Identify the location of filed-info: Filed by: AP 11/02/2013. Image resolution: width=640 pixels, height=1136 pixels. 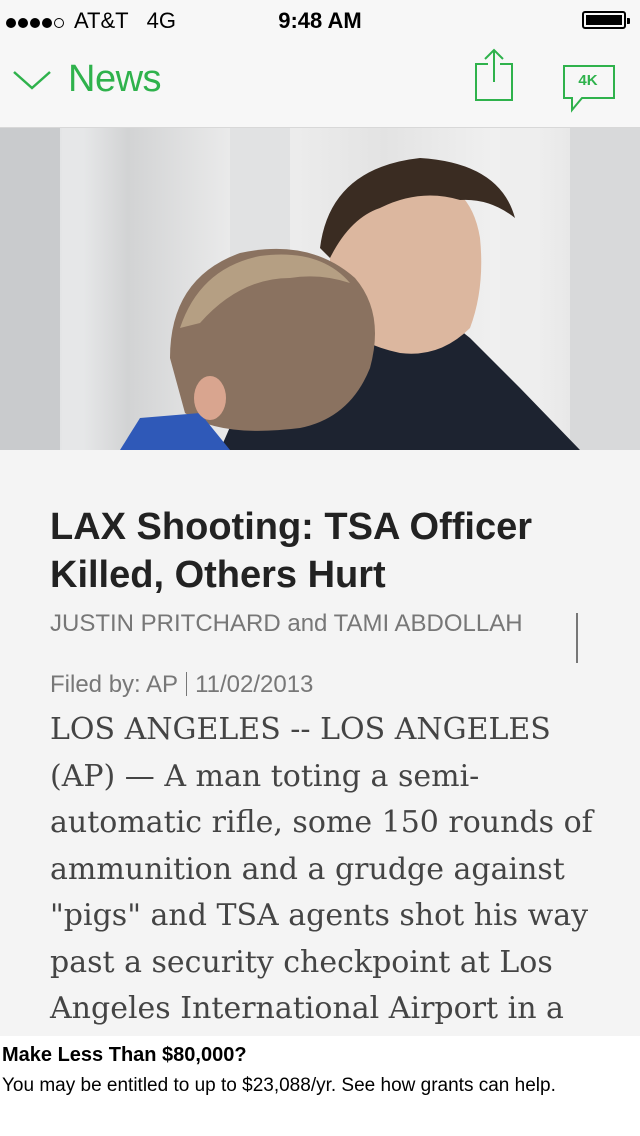
(181, 685).